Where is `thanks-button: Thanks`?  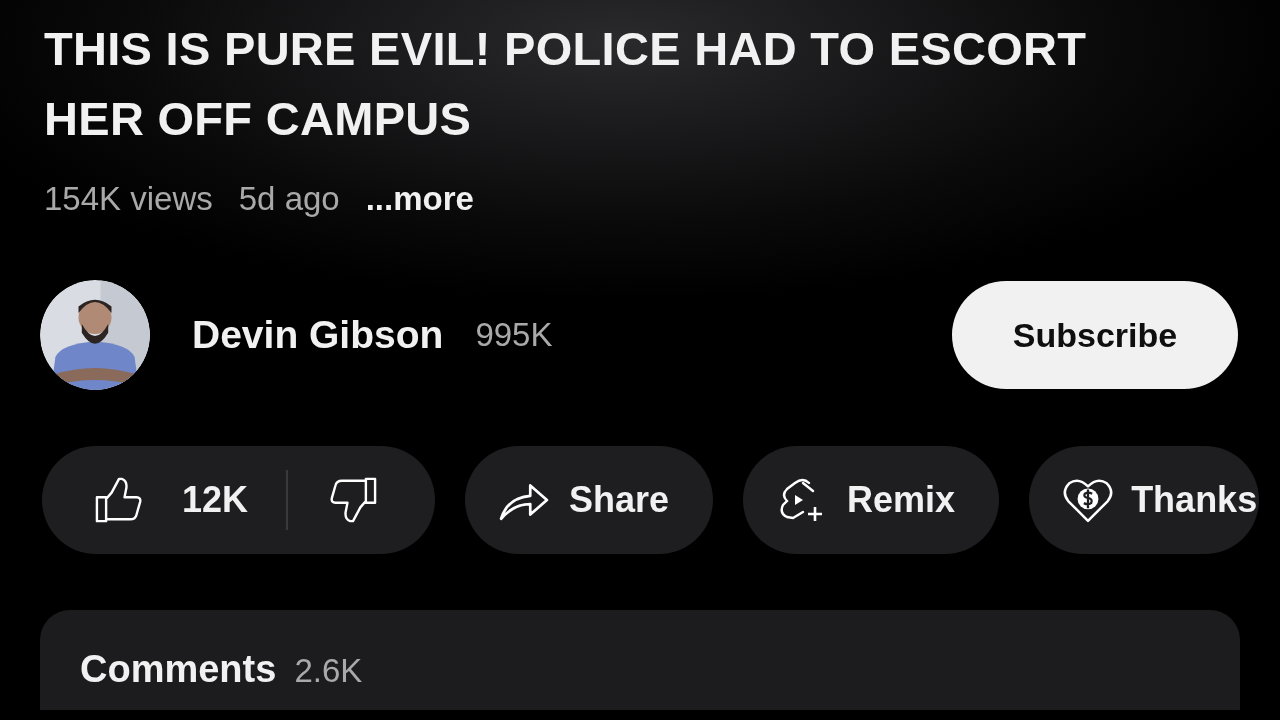
thanks-button: Thanks is located at coordinates (1144, 500).